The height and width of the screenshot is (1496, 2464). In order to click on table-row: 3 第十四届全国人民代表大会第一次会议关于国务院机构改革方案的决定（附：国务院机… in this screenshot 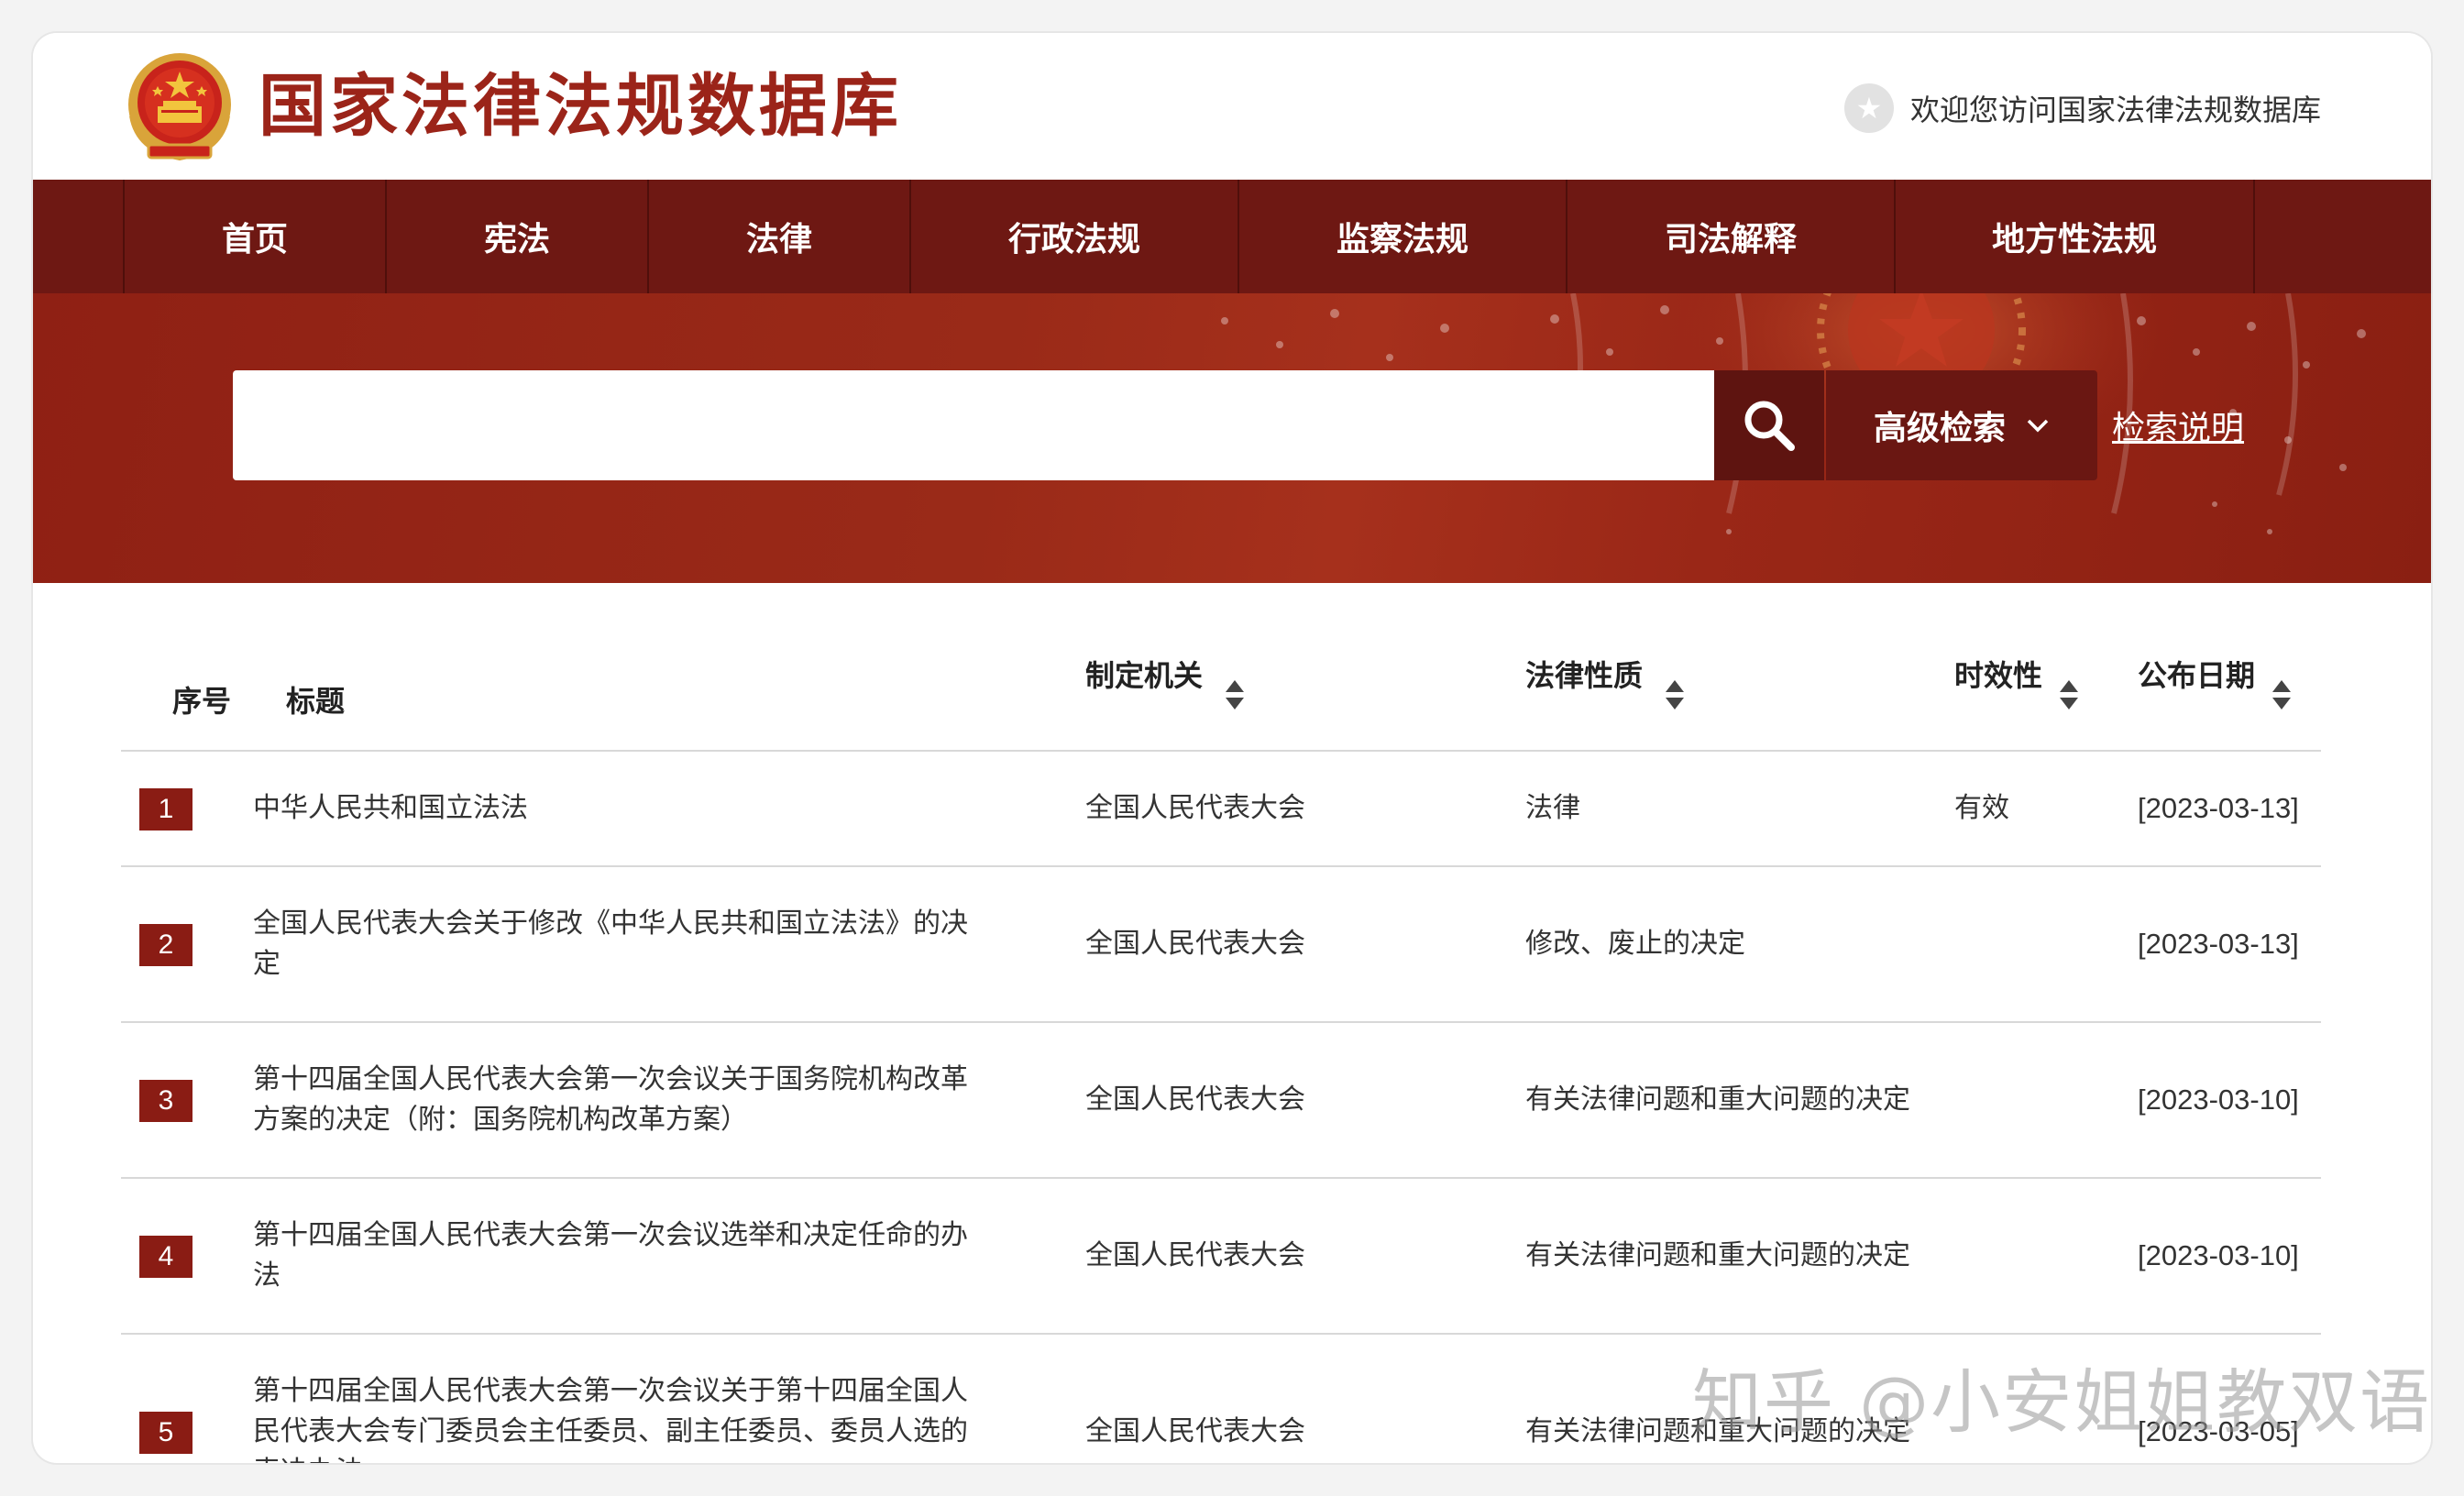, I will do `click(1221, 1101)`.